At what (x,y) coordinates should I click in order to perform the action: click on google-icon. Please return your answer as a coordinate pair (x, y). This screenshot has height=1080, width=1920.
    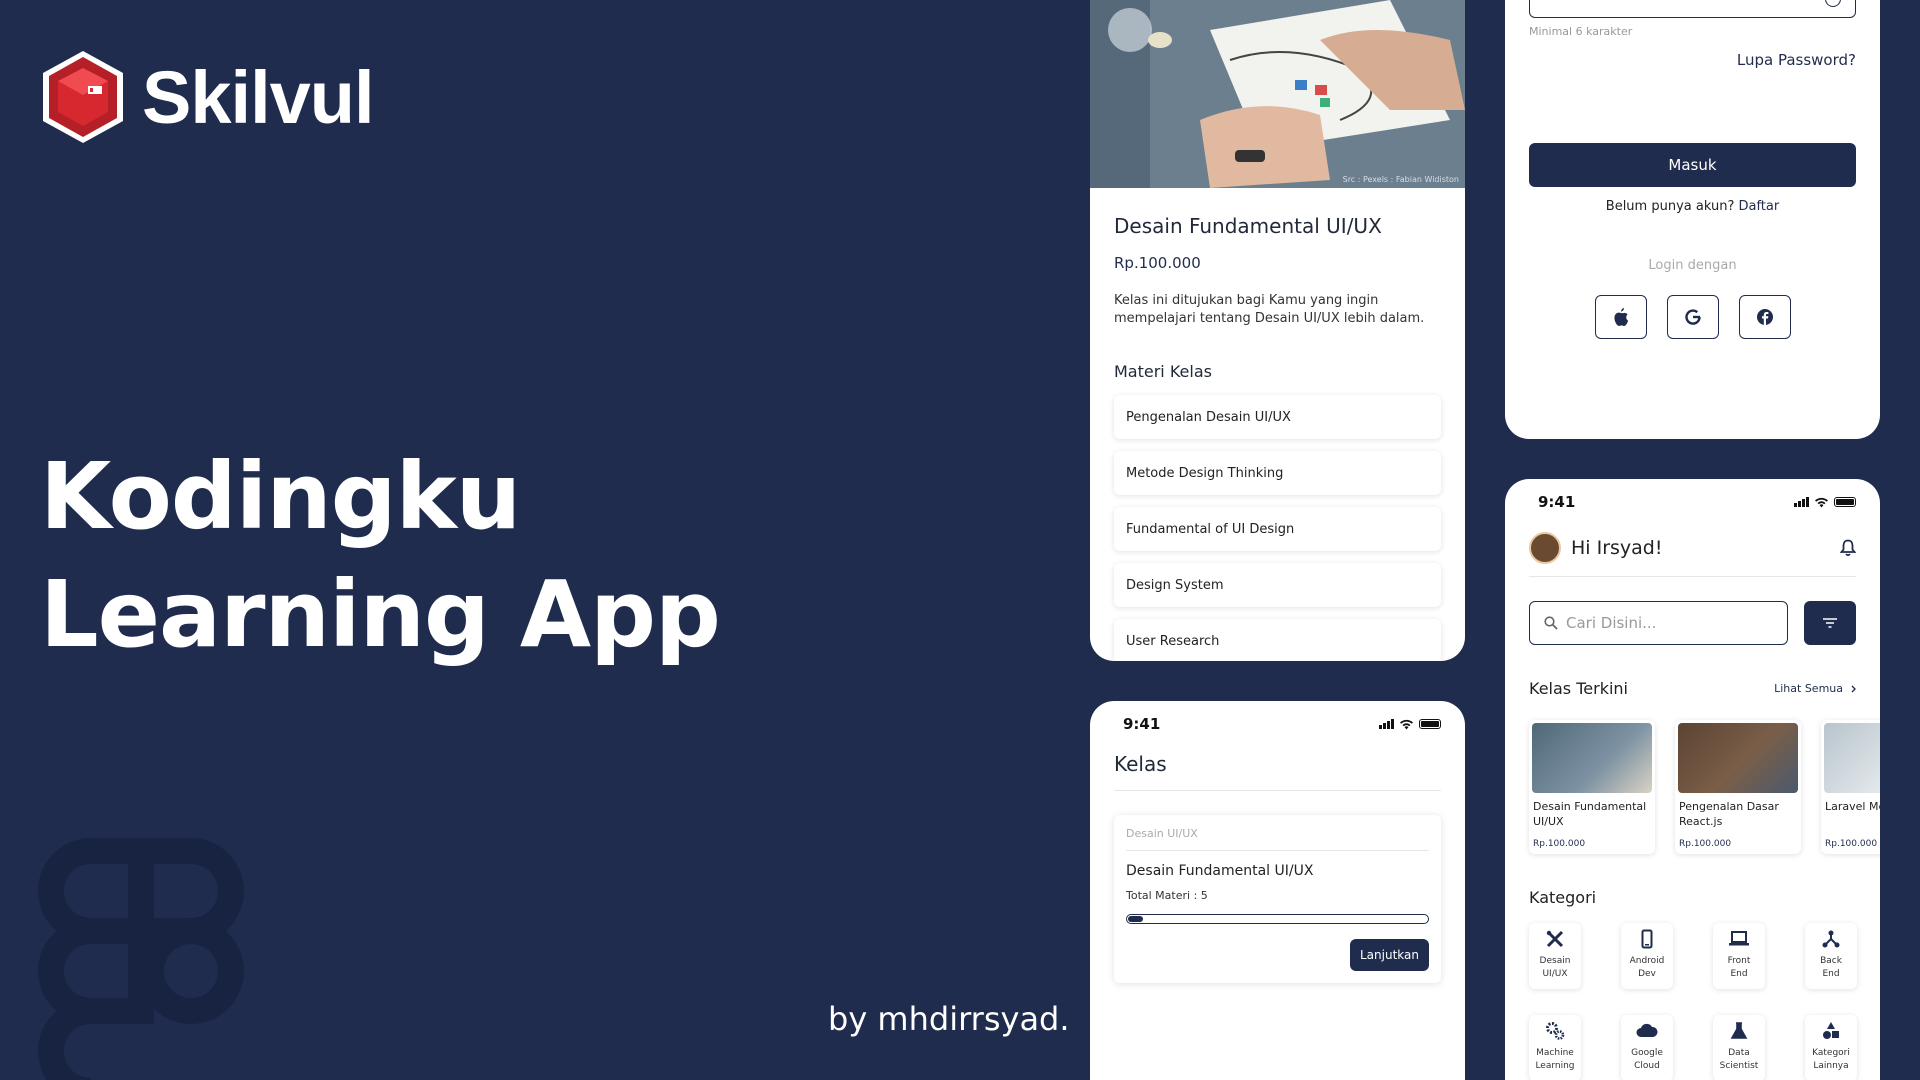
    Looking at the image, I should click on (1693, 317).